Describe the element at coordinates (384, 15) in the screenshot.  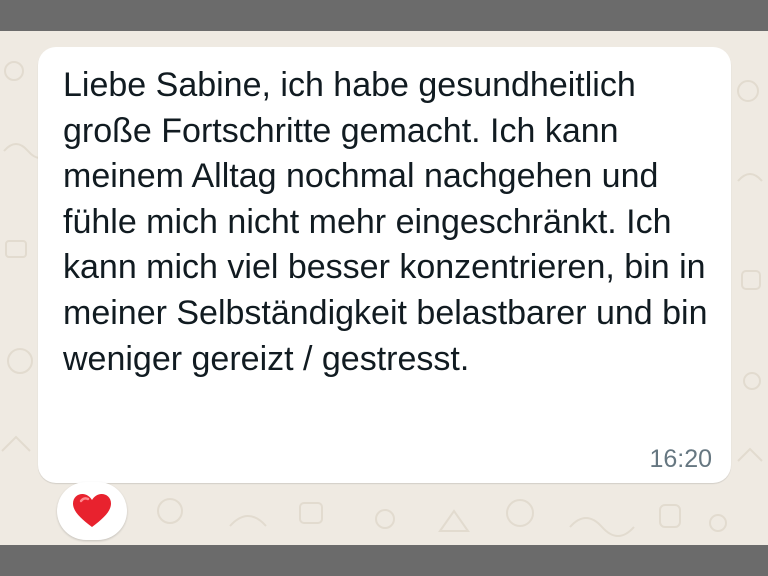
I see `top-frame-bar` at that location.